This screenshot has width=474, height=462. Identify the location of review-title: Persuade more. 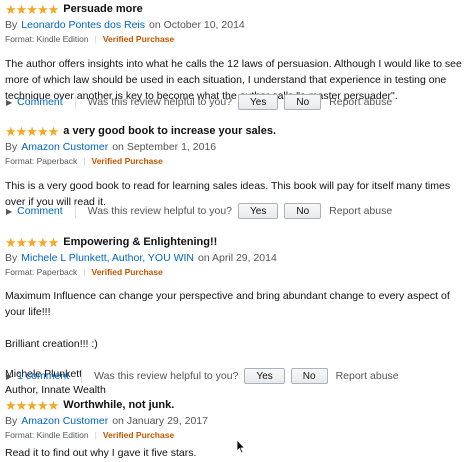
(102, 9).